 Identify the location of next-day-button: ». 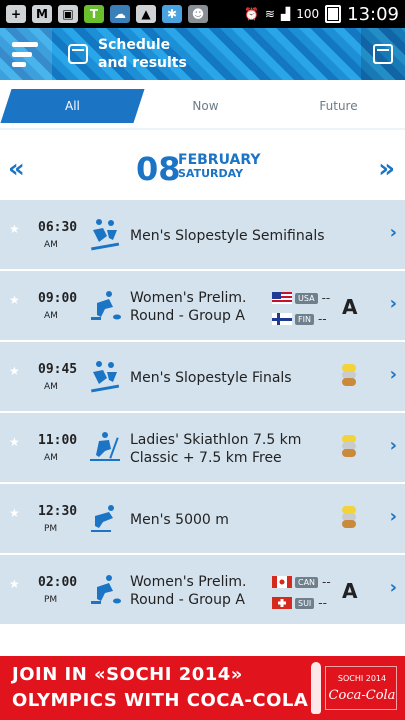
(386, 169).